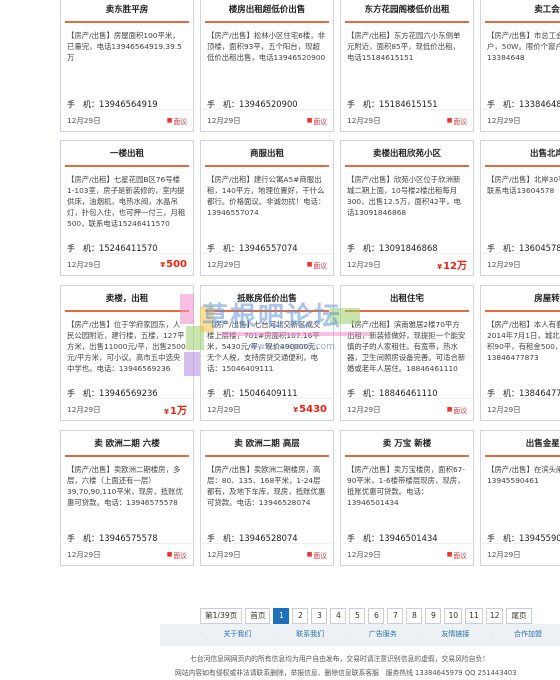  I want to click on phone-number: 13091846868, so click(408, 248).